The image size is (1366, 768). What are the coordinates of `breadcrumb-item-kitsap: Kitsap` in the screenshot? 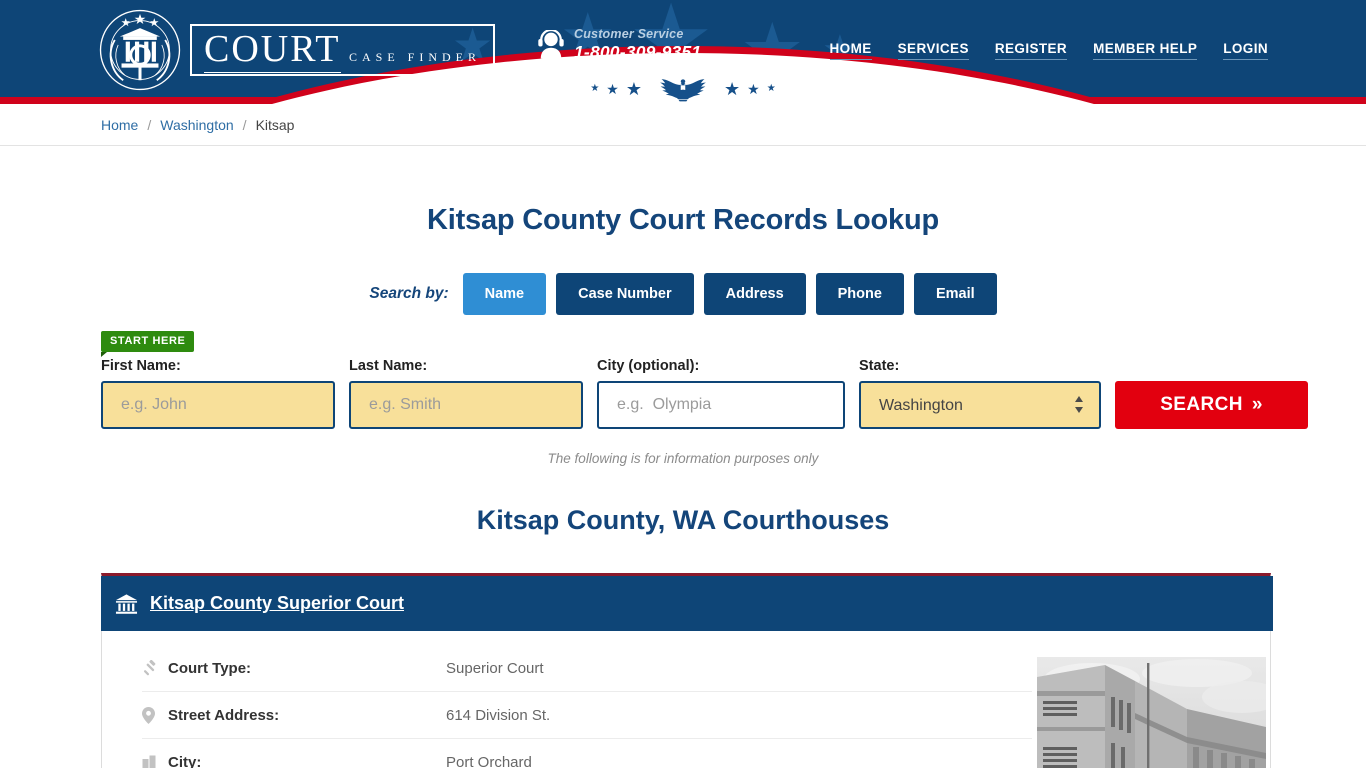 It's located at (275, 124).